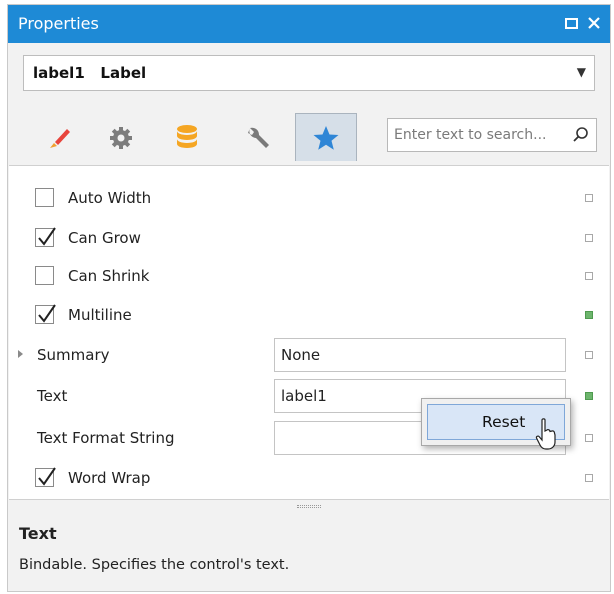  I want to click on close-icon, so click(594, 26).